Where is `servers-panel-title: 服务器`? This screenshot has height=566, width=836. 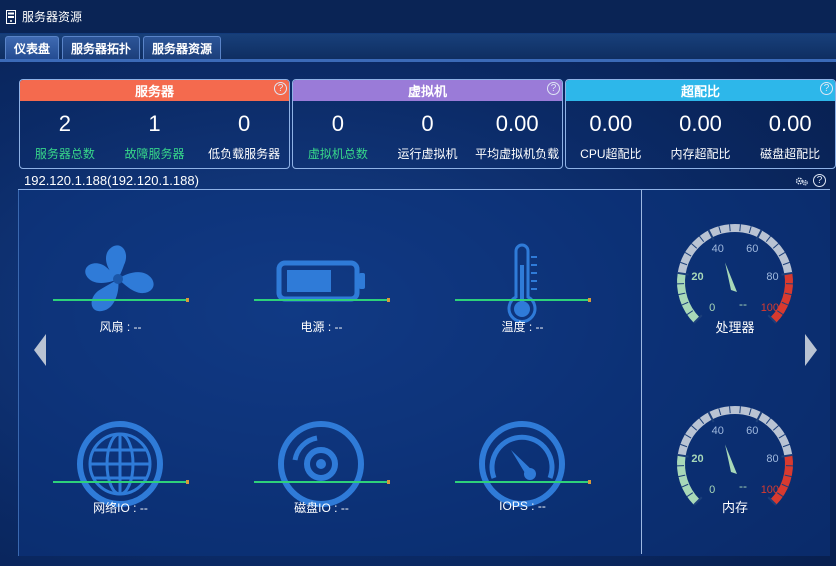
servers-panel-title: 服务器 is located at coordinates (154, 91).